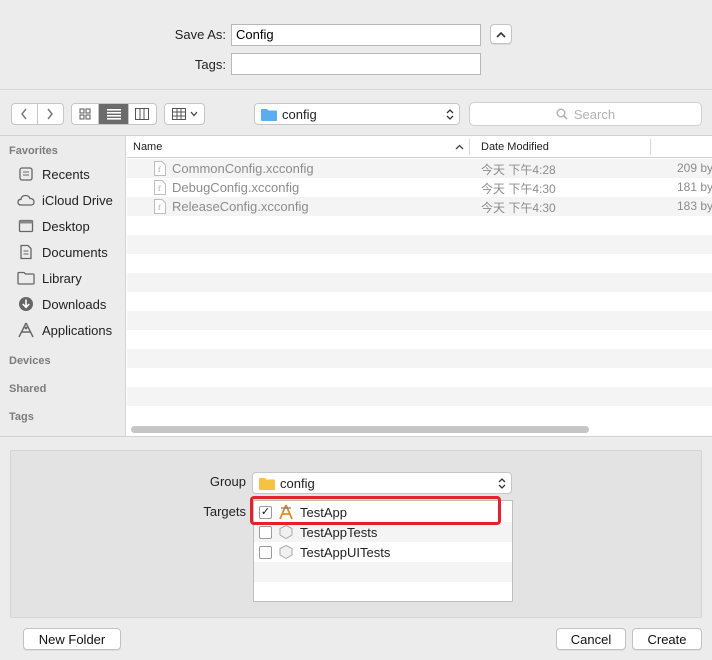  I want to click on target-row-testappuitests: TestAppUITests, so click(383, 552).